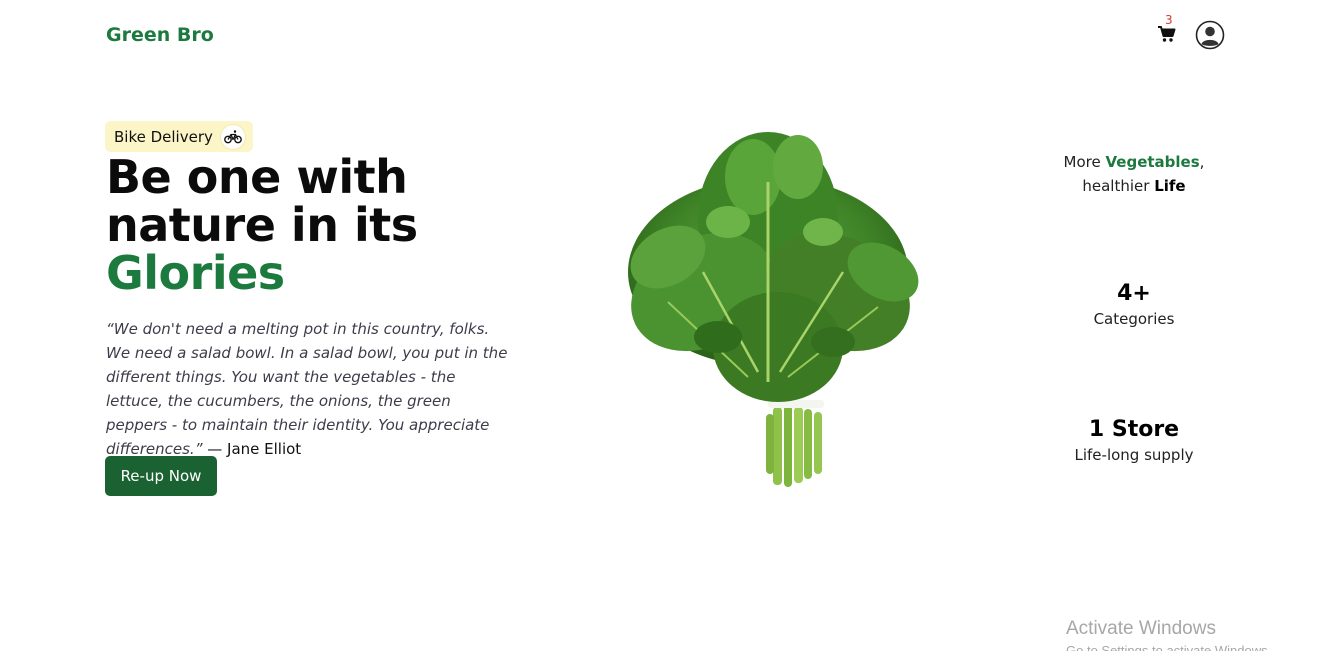 Image resolution: width=1341 pixels, height=651 pixels. What do you see at coordinates (257, 177) in the screenshot?
I see `headline-line-1: Be one with` at bounding box center [257, 177].